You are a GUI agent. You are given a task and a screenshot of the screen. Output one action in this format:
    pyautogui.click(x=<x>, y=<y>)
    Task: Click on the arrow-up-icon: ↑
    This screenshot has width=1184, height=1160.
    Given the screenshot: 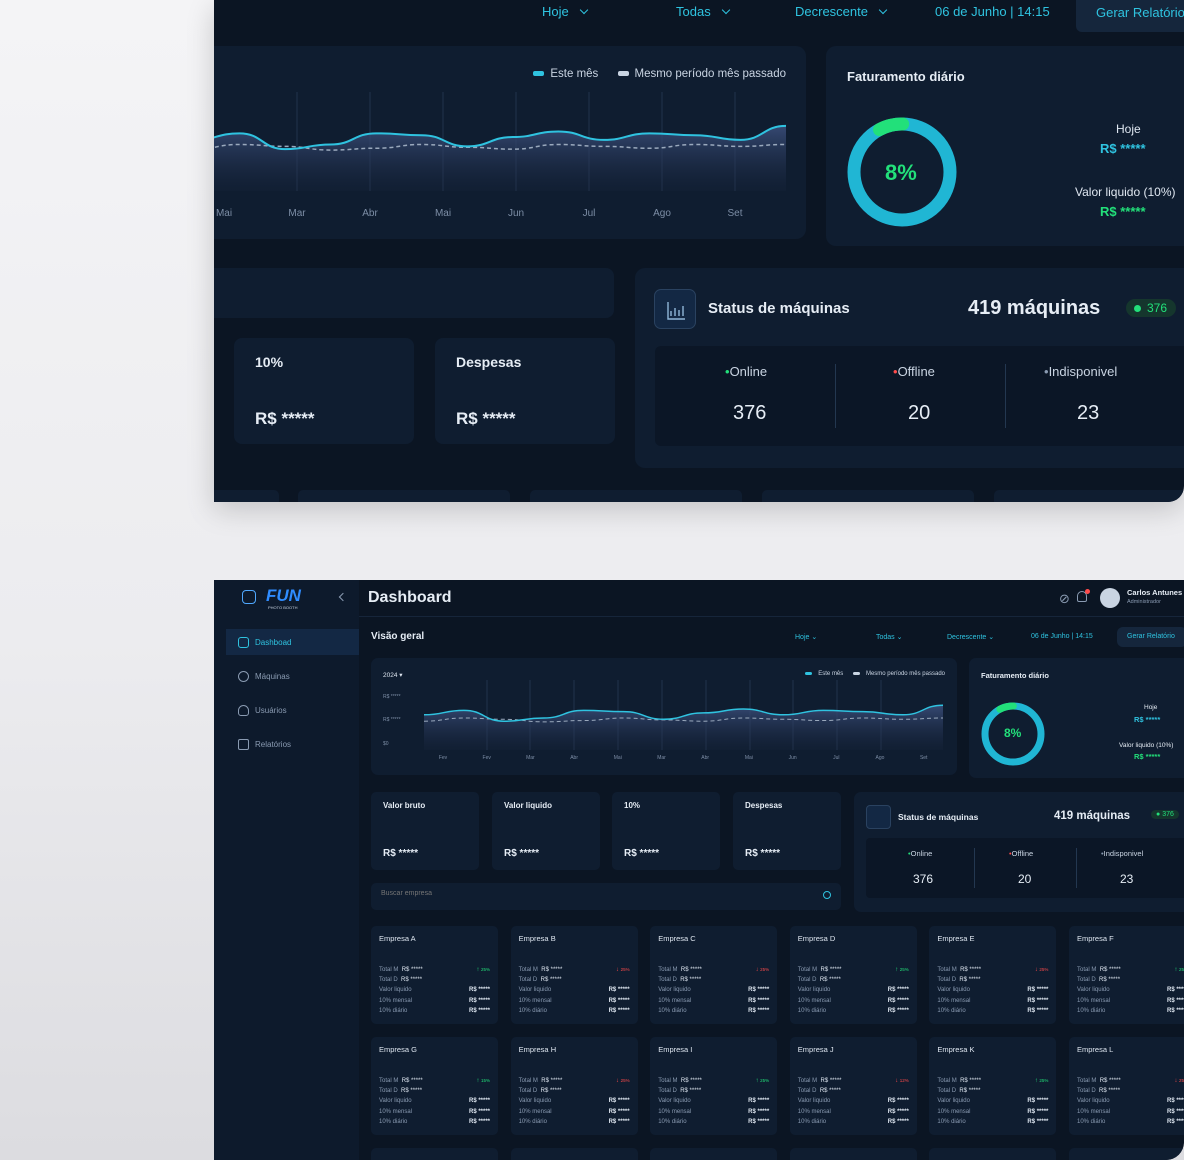 What is the action you would take?
    pyautogui.click(x=757, y=1081)
    